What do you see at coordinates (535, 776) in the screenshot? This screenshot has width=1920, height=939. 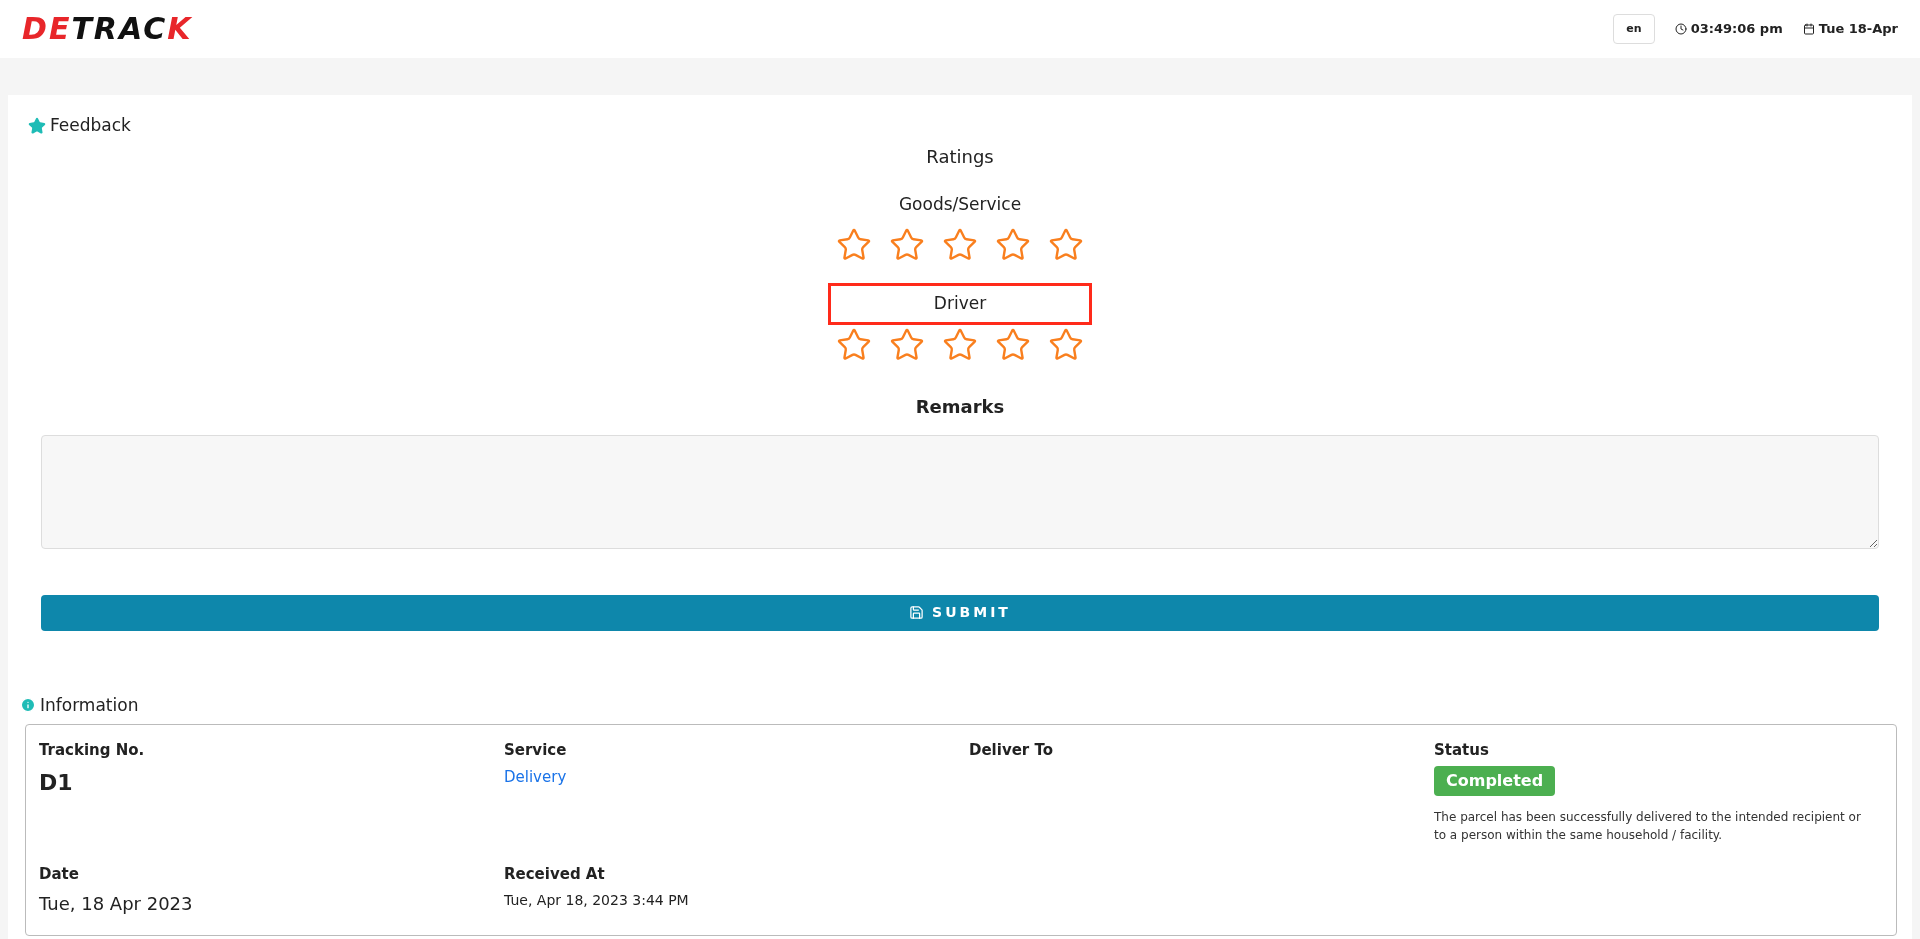 I see `service-link: Delivery` at bounding box center [535, 776].